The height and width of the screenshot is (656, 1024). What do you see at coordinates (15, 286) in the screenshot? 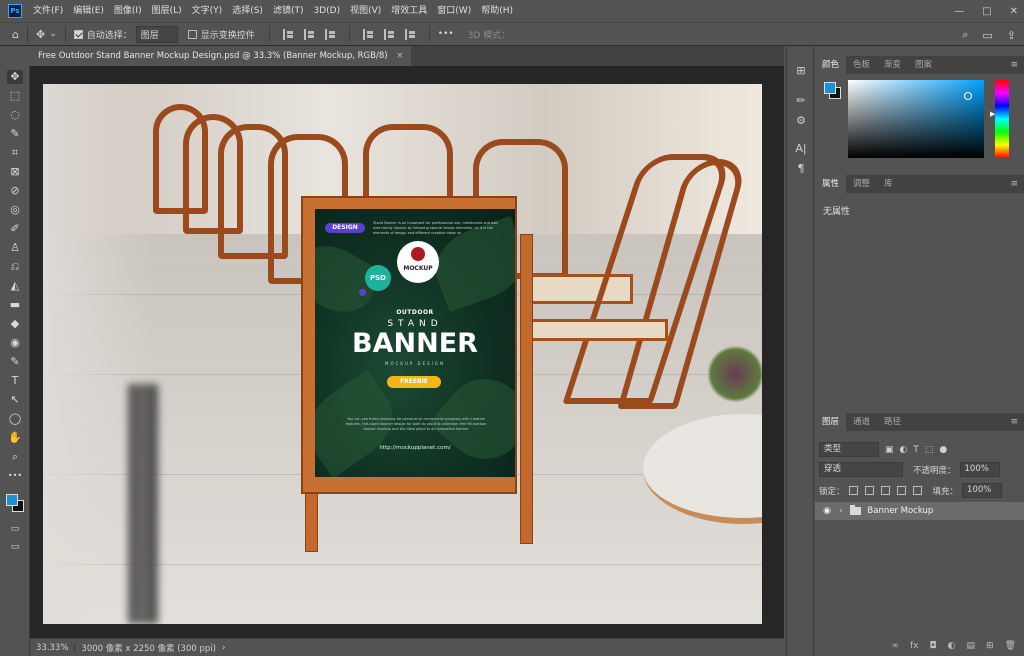
I see `eraser-tool: ◭` at bounding box center [15, 286].